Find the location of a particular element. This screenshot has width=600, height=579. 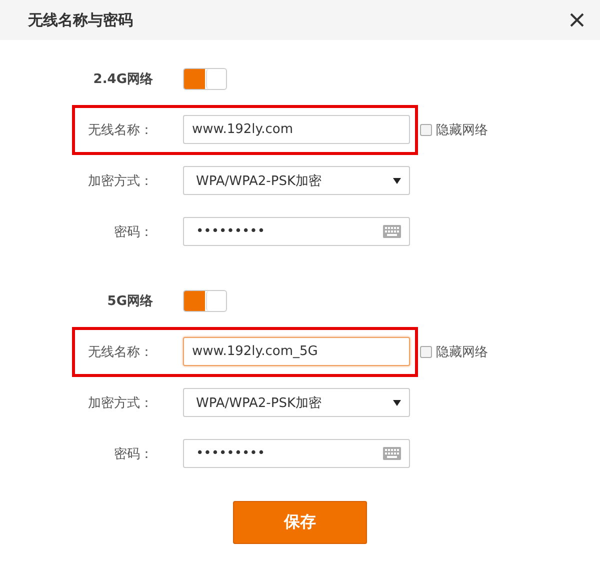

network-label: 5G网络 is located at coordinates (129, 301).